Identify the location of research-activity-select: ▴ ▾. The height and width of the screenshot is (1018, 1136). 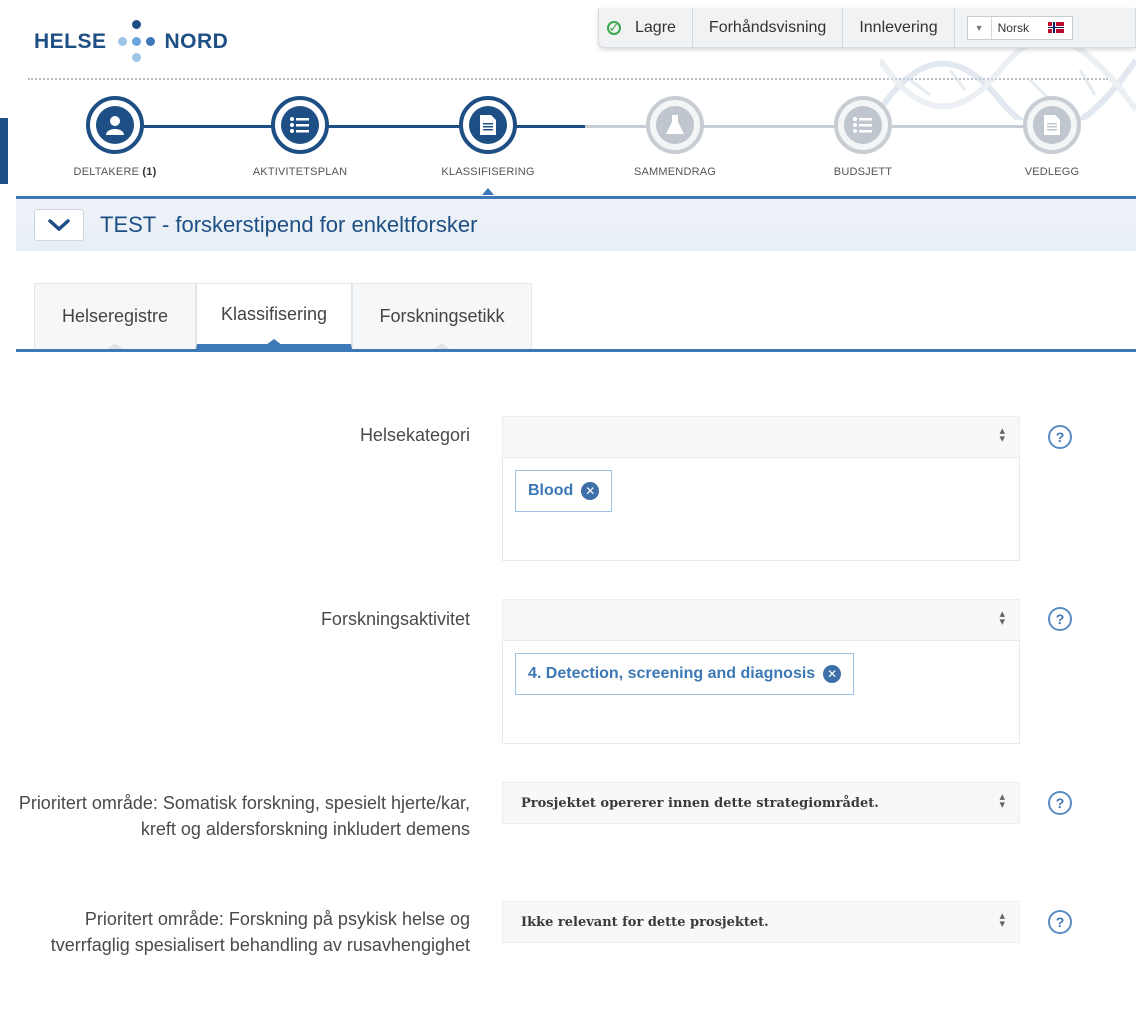
(761, 620).